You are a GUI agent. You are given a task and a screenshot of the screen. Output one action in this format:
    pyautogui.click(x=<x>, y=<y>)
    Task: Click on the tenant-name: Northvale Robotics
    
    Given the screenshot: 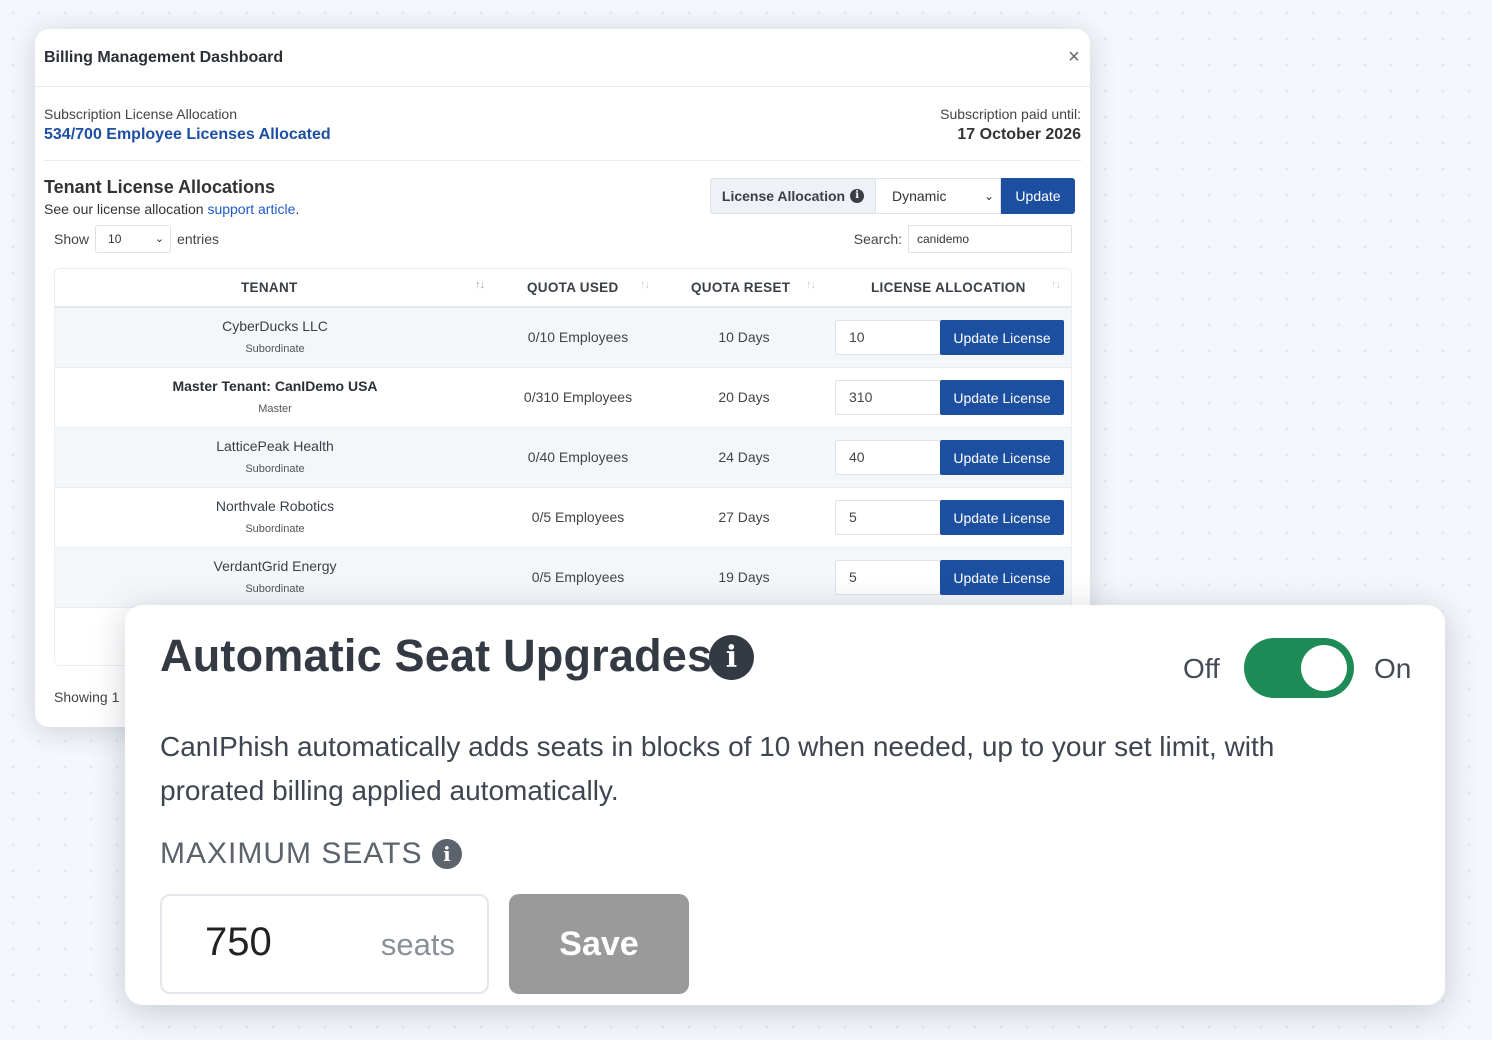 What is the action you would take?
    pyautogui.click(x=275, y=506)
    